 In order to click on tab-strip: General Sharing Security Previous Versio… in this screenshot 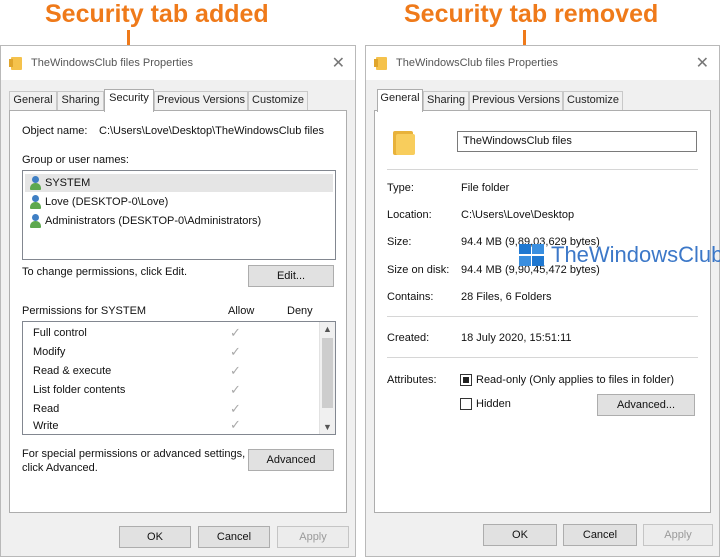, I will do `click(178, 100)`.